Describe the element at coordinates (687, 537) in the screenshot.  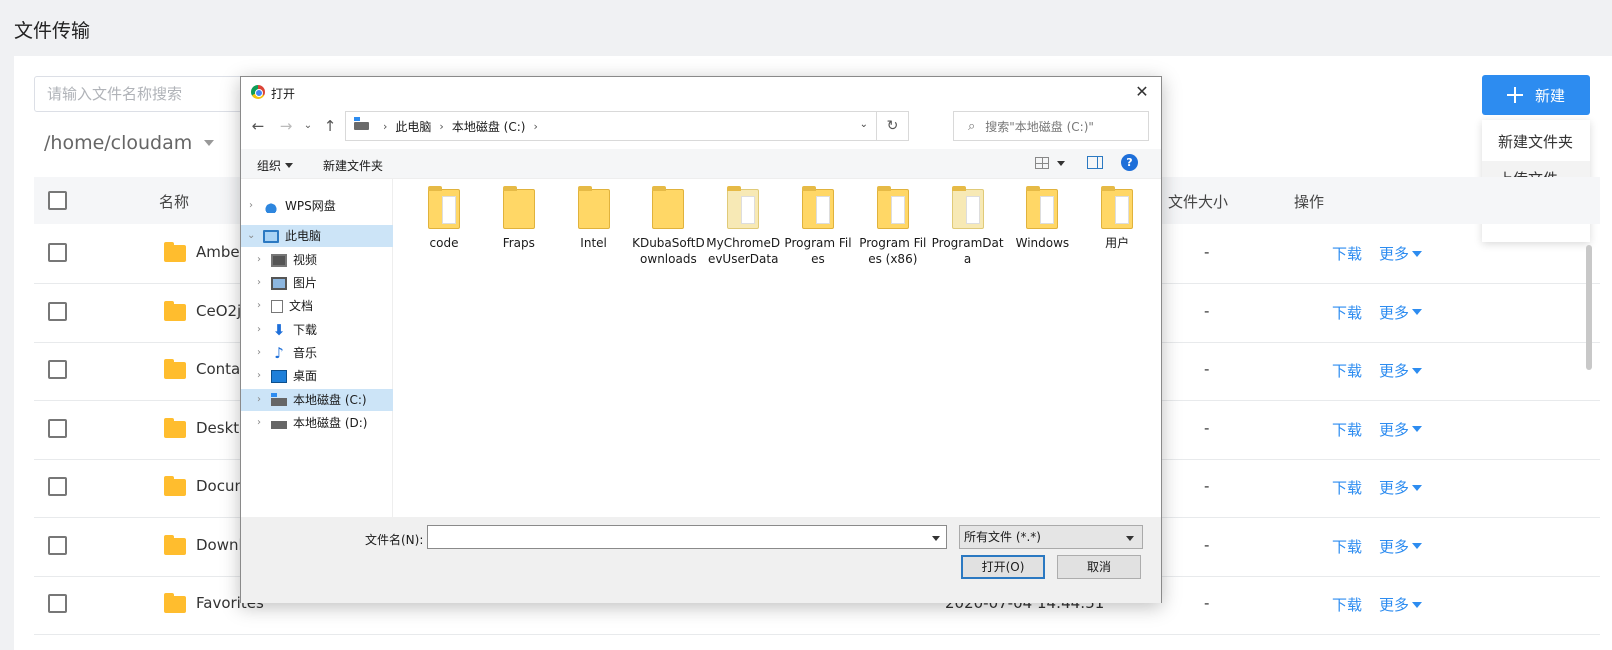
I see `filename-input` at that location.